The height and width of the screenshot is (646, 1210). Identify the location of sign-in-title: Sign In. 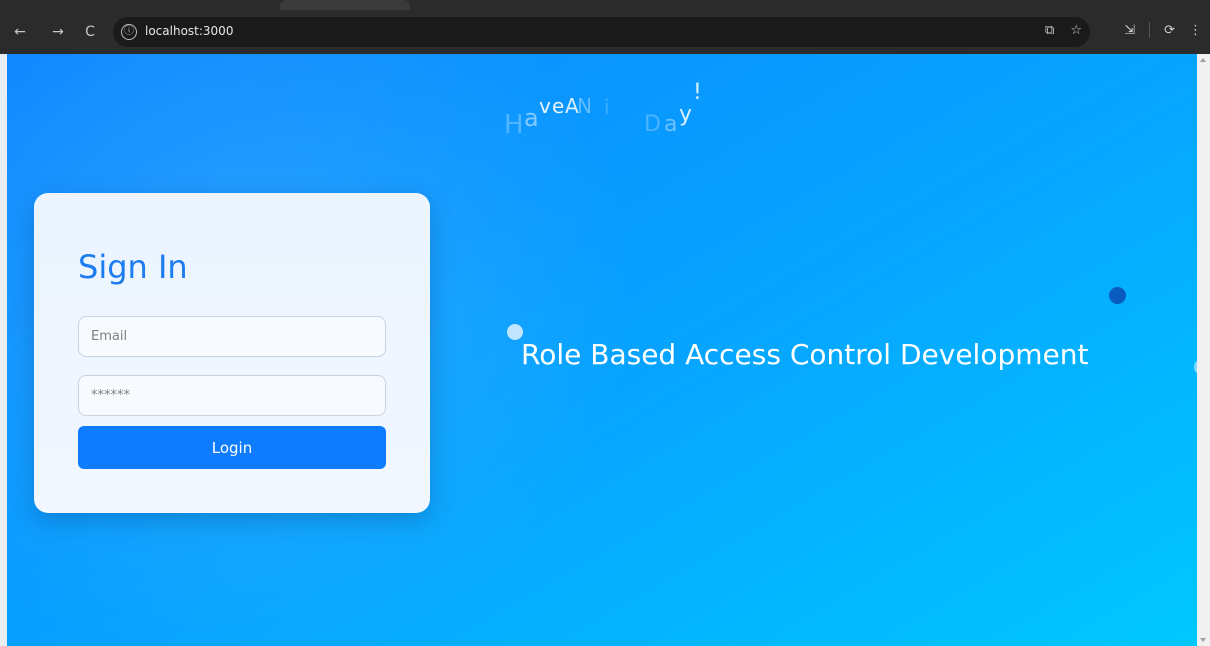
(133, 267).